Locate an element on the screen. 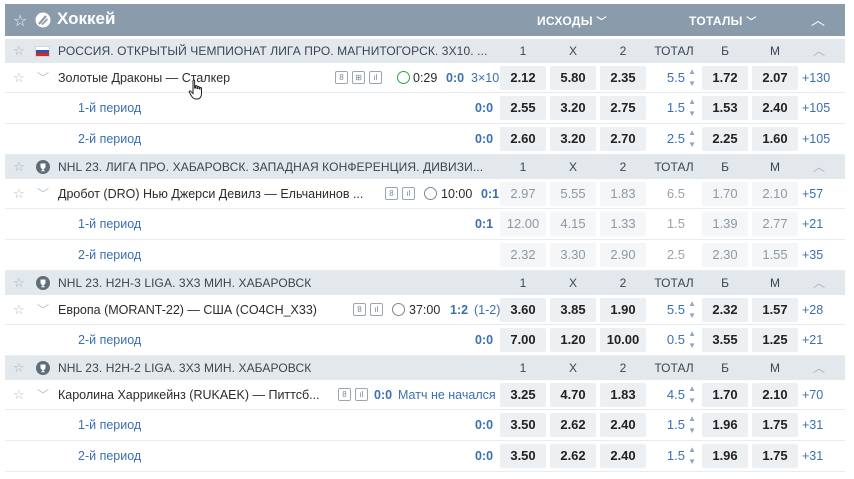 The width and height of the screenshot is (854, 479). odd-cell-1: 2.12 is located at coordinates (523, 78).